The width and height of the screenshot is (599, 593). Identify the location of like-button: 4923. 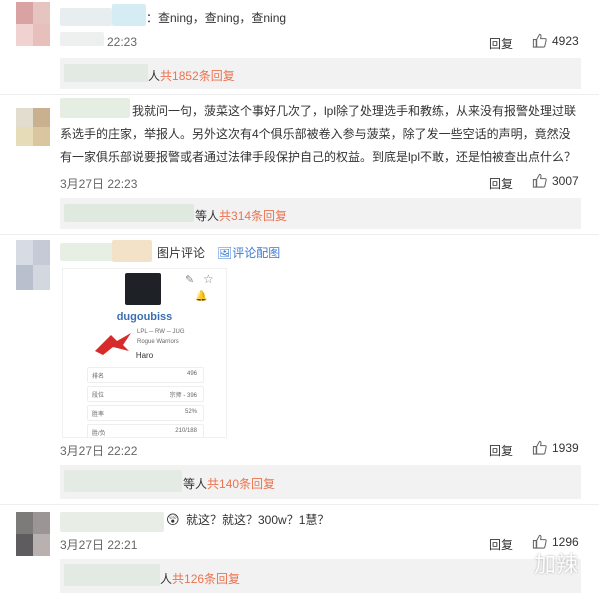
(555, 40).